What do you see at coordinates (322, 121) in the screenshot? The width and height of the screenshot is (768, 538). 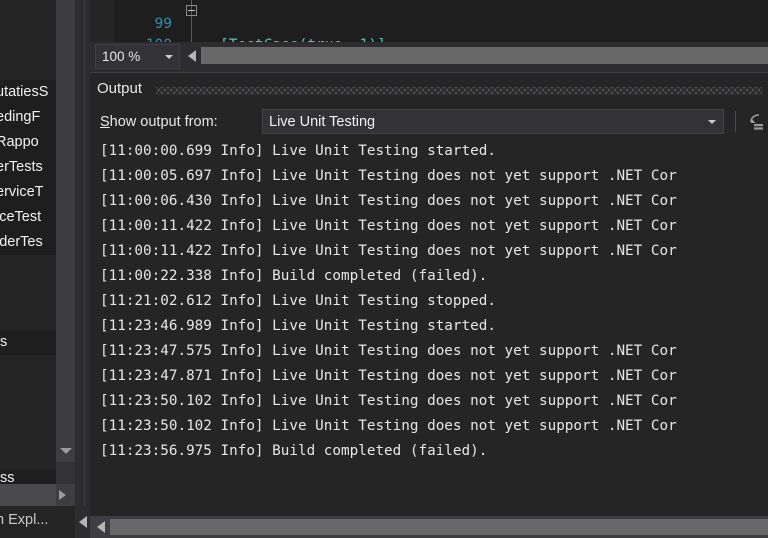 I see `output-source-value: Live Unit Testing` at bounding box center [322, 121].